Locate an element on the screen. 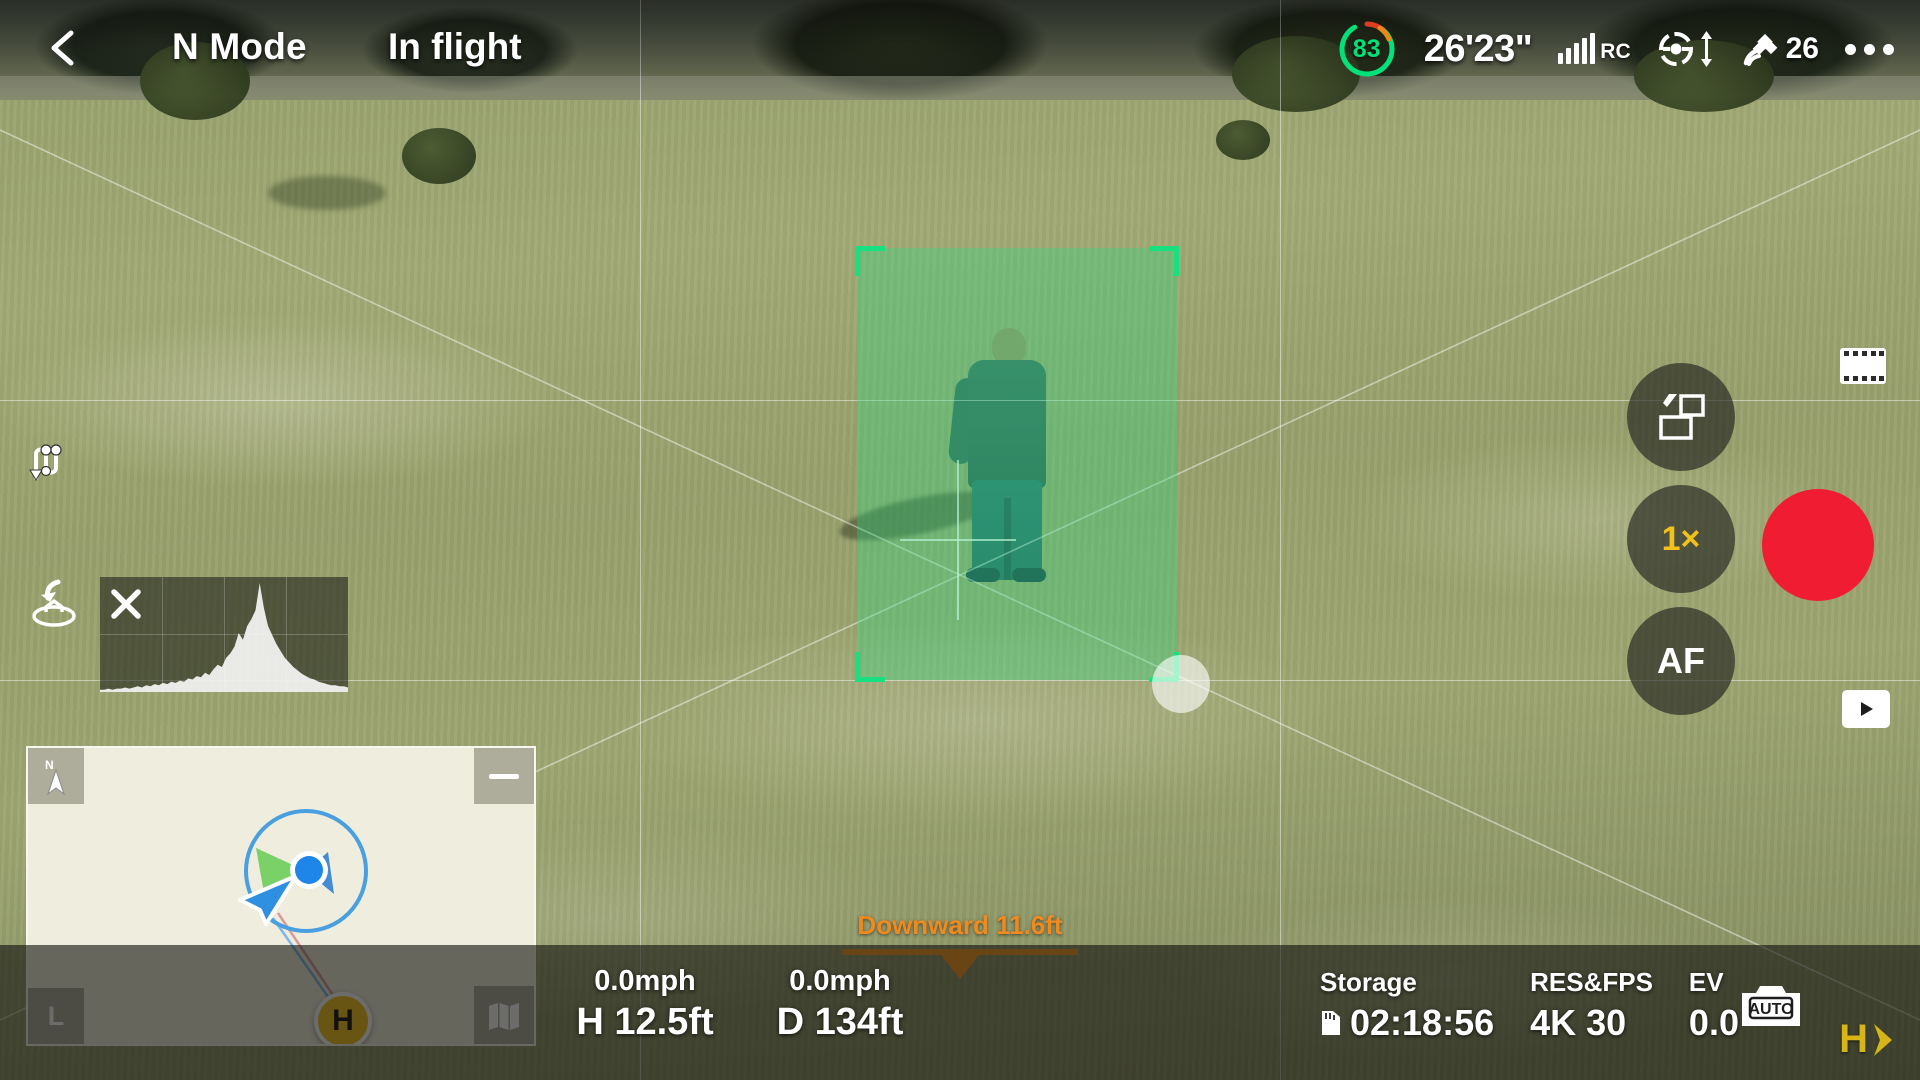 The image size is (1920, 1080). zoom-level-label: 1× is located at coordinates (1681, 538).